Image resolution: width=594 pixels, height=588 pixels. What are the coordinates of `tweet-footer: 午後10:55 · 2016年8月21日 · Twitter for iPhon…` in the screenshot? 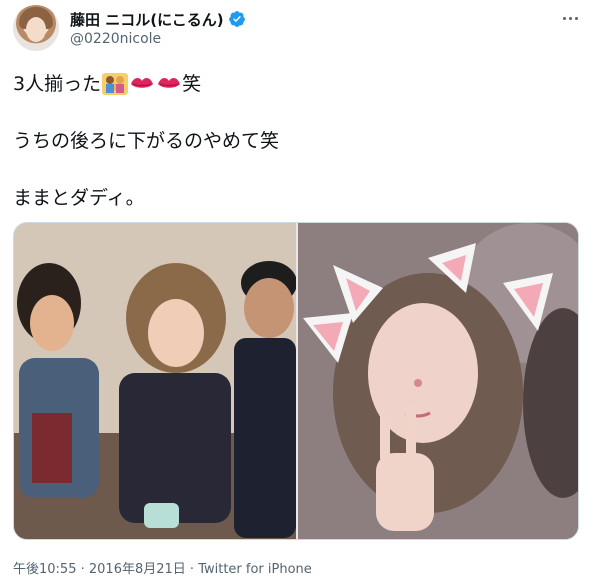 It's located at (162, 567).